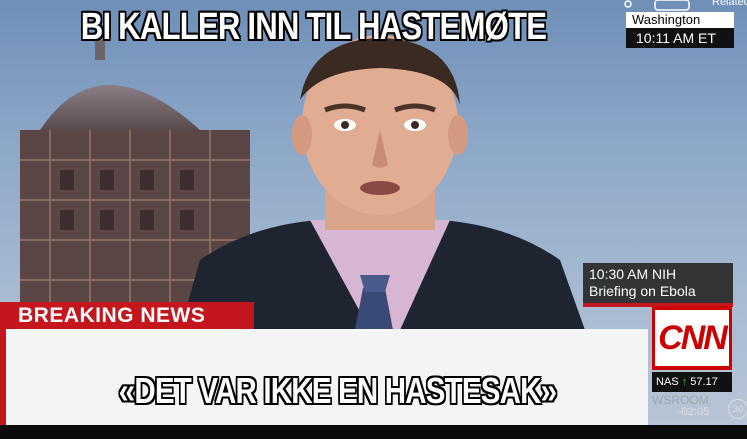  Describe the element at coordinates (373, 432) in the screenshot. I see `bottom-black-bar` at that location.